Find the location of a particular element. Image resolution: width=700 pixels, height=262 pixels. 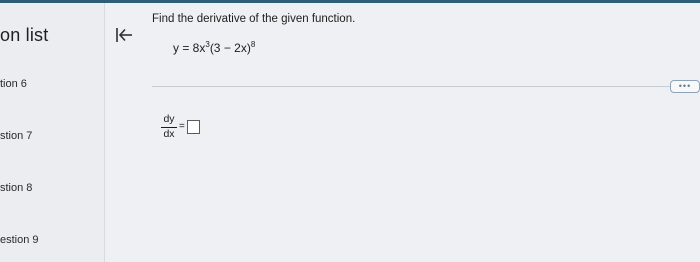

fraction-numerator: dy is located at coordinates (169, 119).